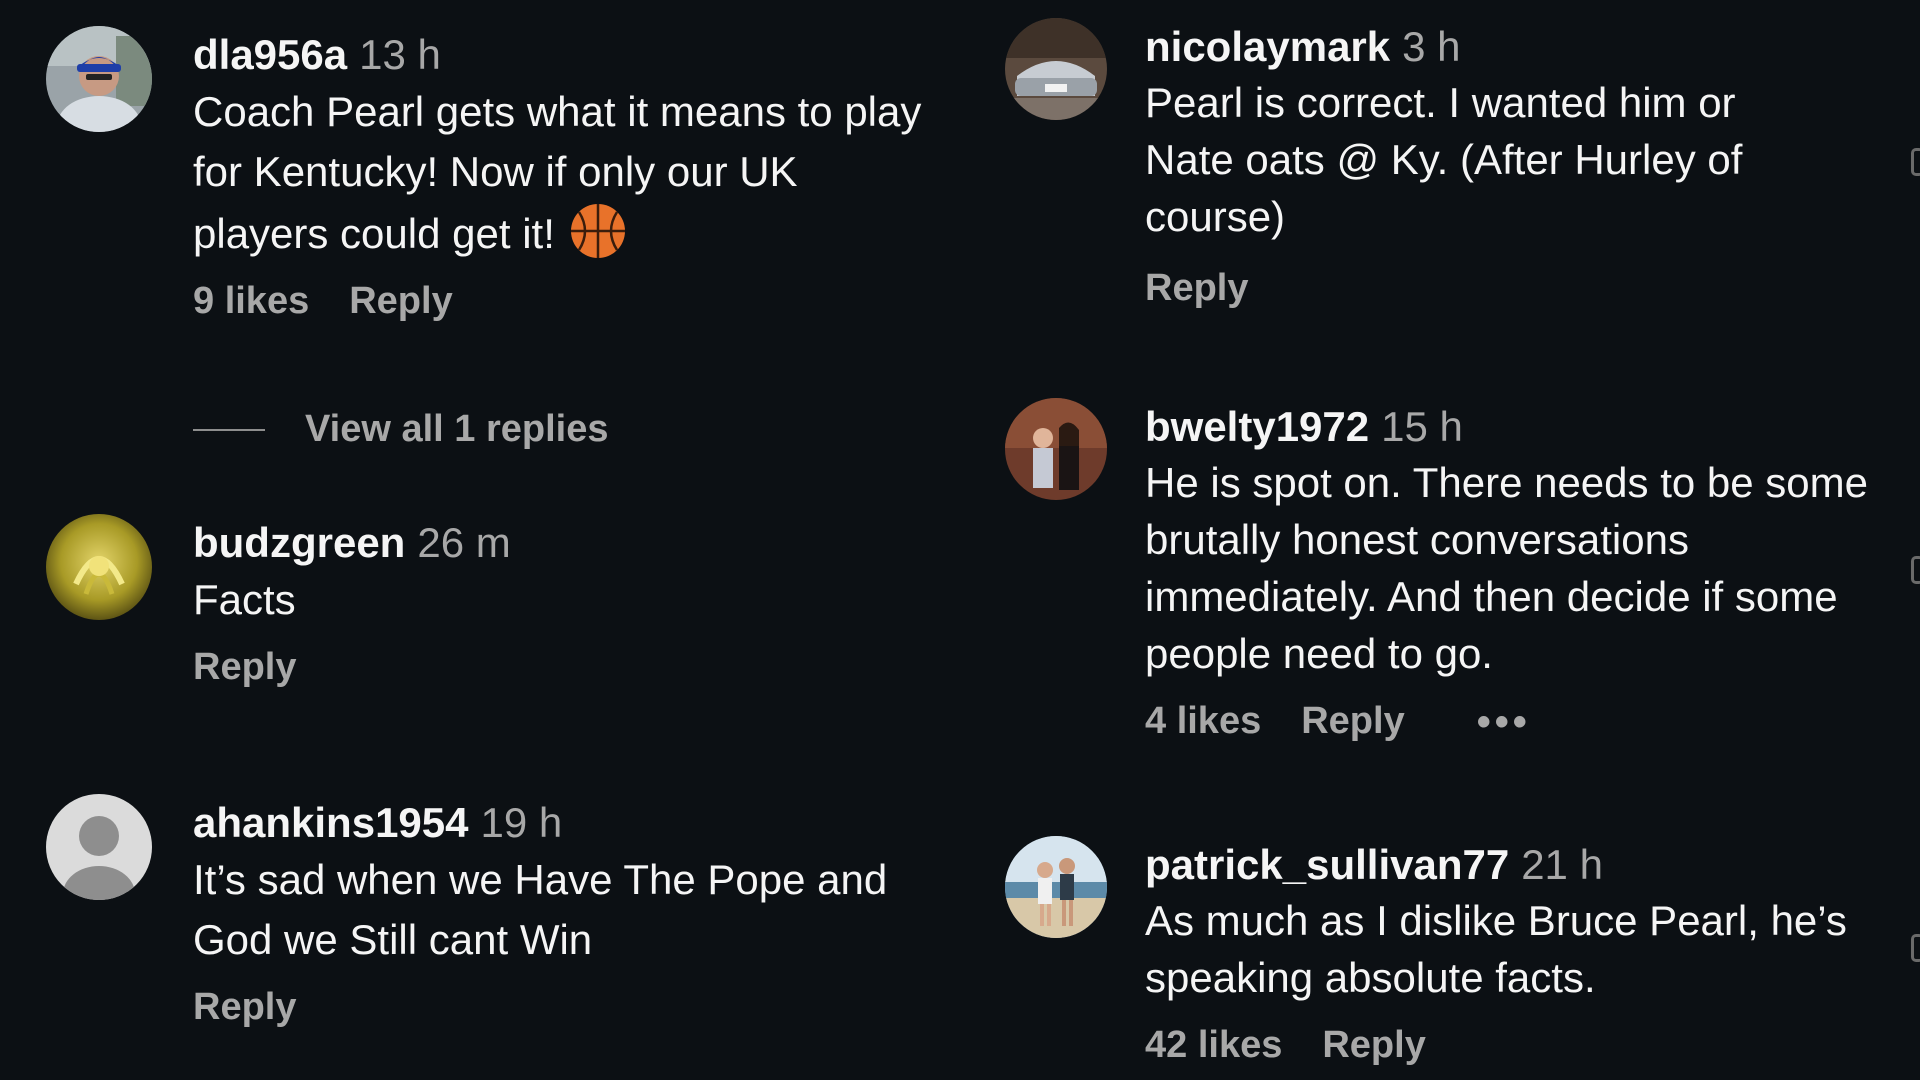  Describe the element at coordinates (522, 822) in the screenshot. I see `comment-time: 19 h` at that location.